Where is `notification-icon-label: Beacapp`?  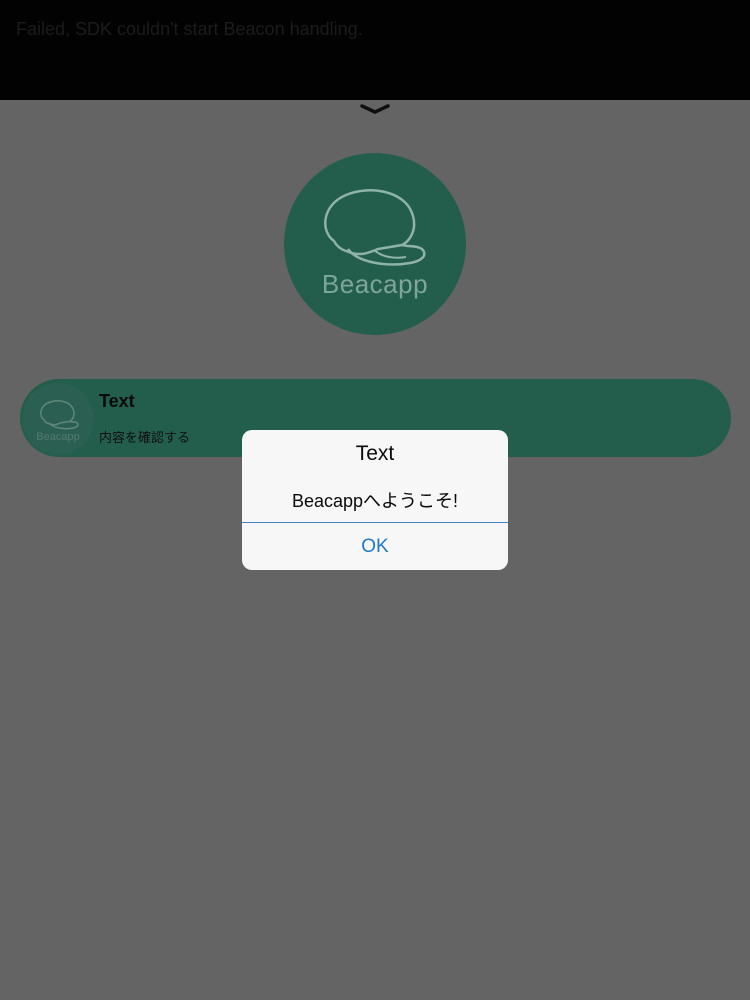 notification-icon-label: Beacapp is located at coordinates (58, 437).